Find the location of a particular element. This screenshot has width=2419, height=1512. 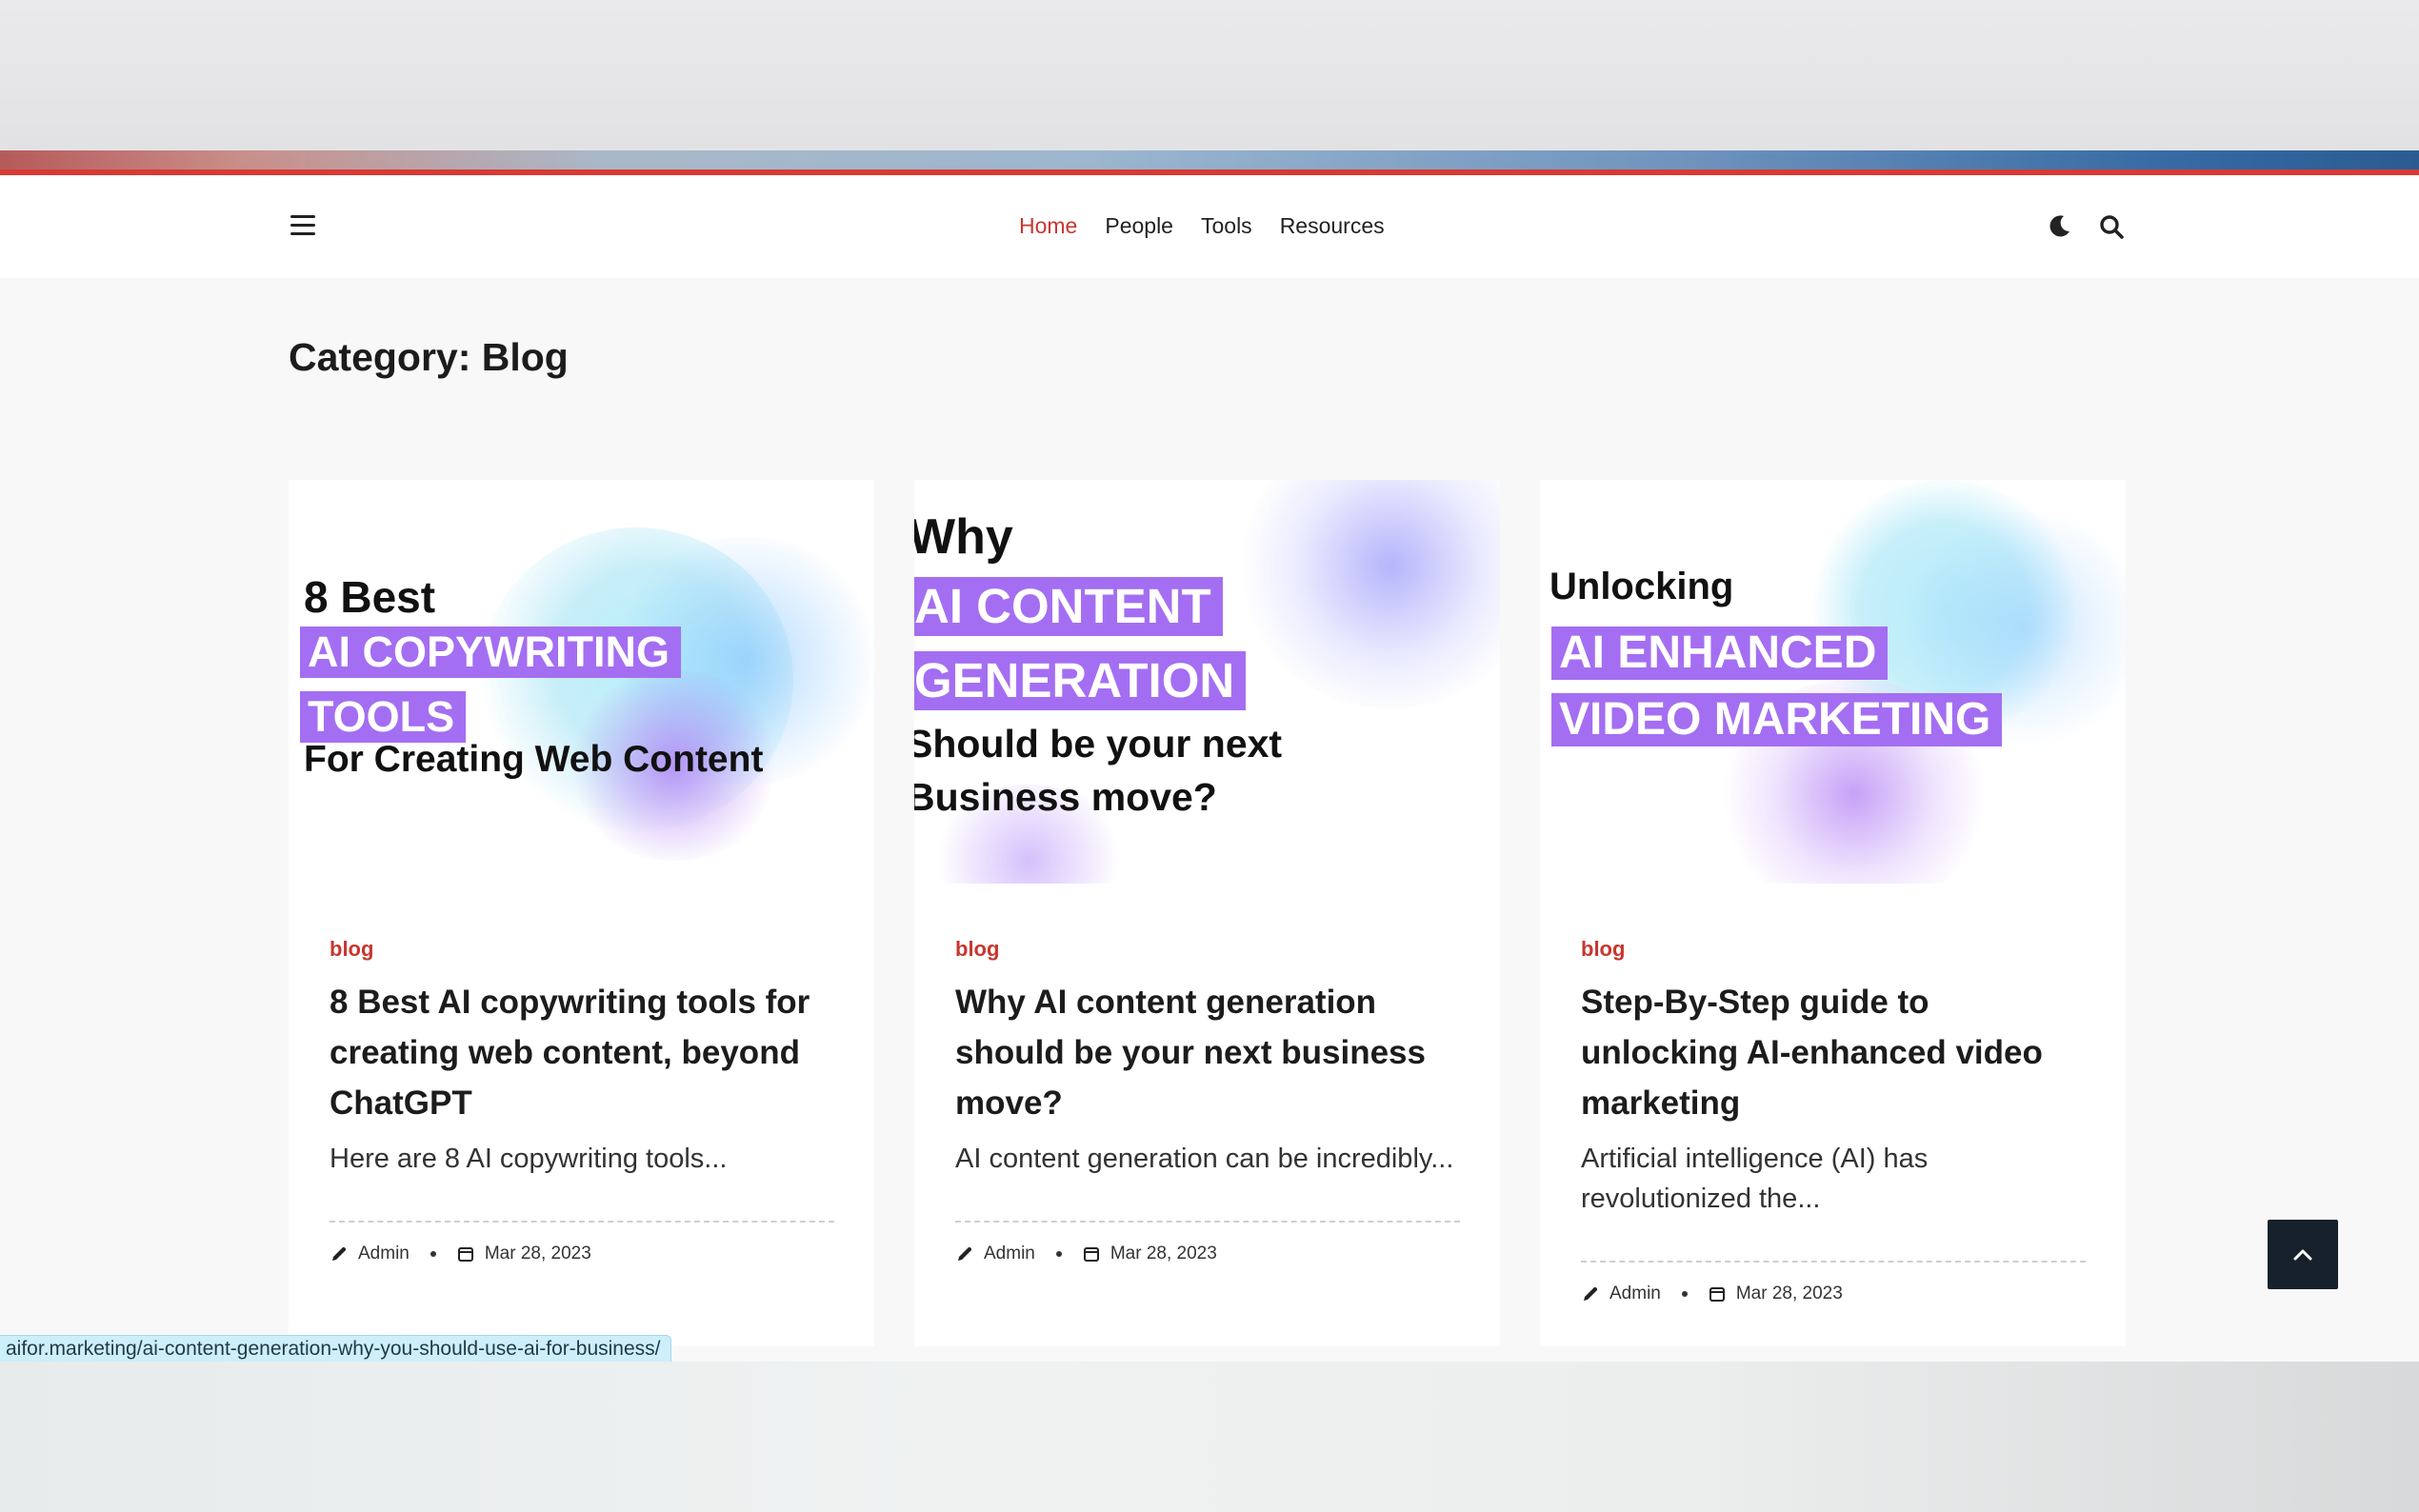

thumbnail-text: Why is located at coordinates (963, 537).